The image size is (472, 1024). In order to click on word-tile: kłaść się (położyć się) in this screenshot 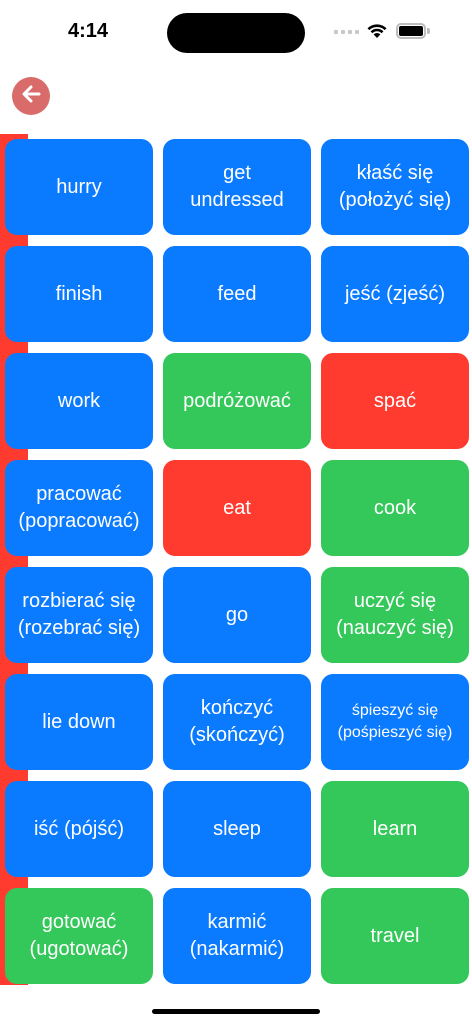, I will do `click(395, 187)`.